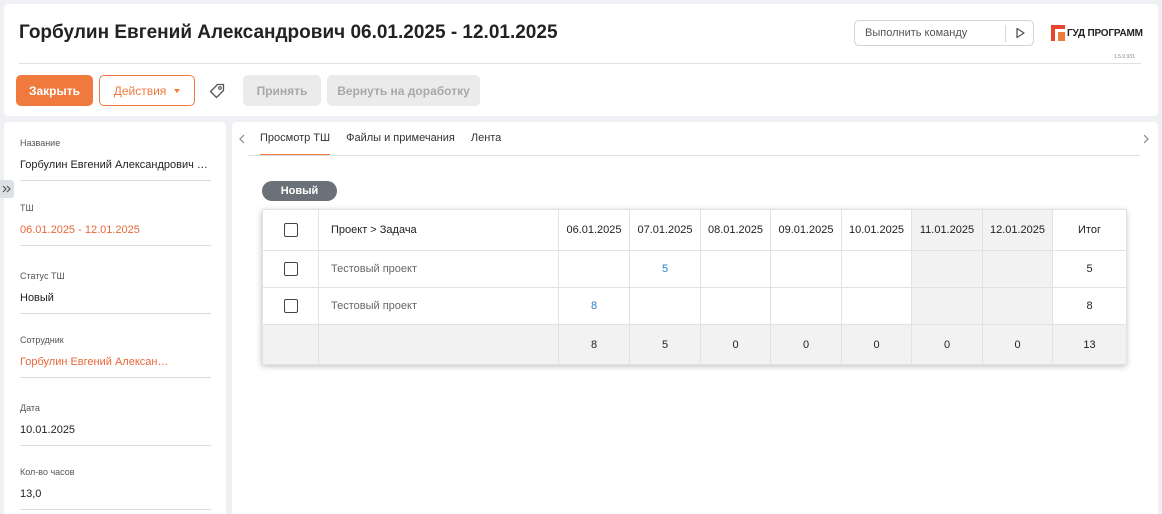 The width and height of the screenshot is (1162, 514). I want to click on field-employee: Сотрудник Горбулин Евгений Александрович, so click(115, 356).